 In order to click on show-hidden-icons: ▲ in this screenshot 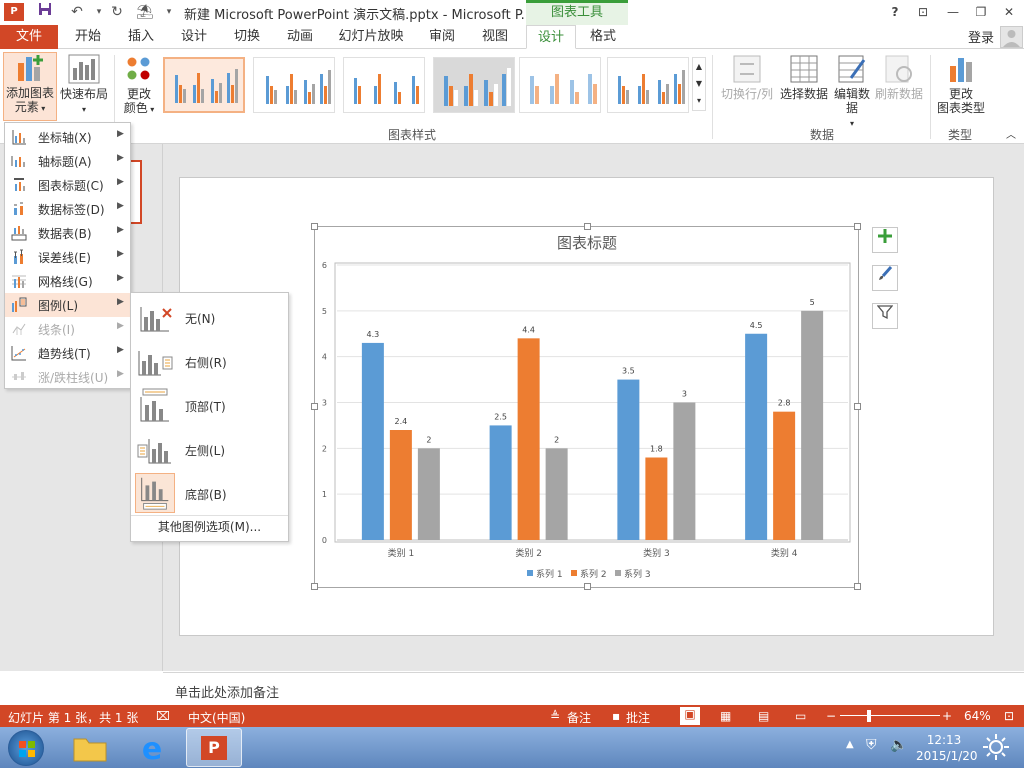, I will do `click(850, 744)`.